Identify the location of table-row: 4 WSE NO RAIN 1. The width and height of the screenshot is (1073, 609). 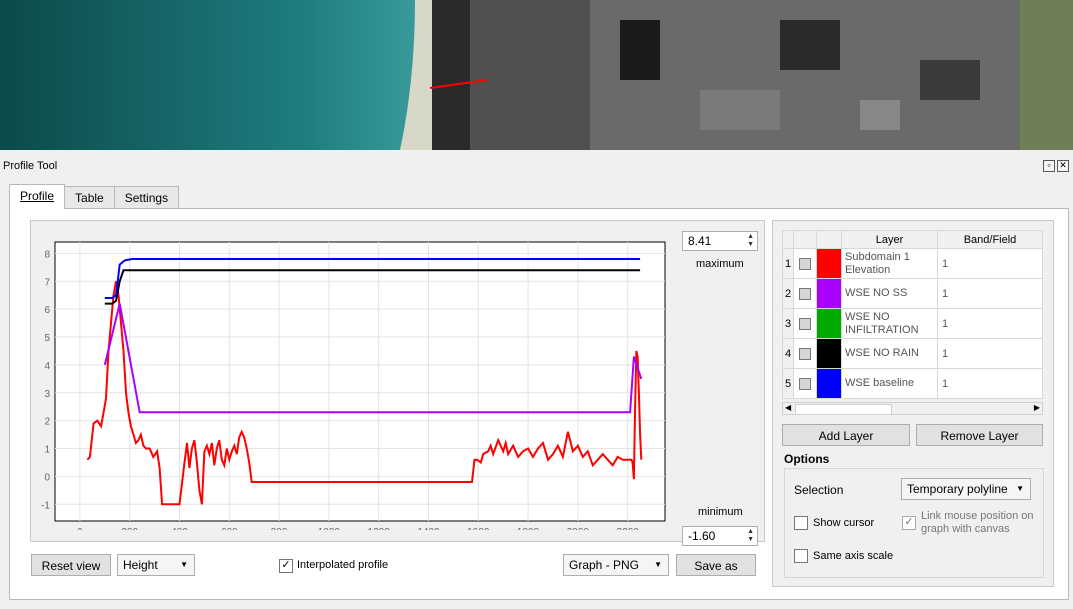
(912, 353).